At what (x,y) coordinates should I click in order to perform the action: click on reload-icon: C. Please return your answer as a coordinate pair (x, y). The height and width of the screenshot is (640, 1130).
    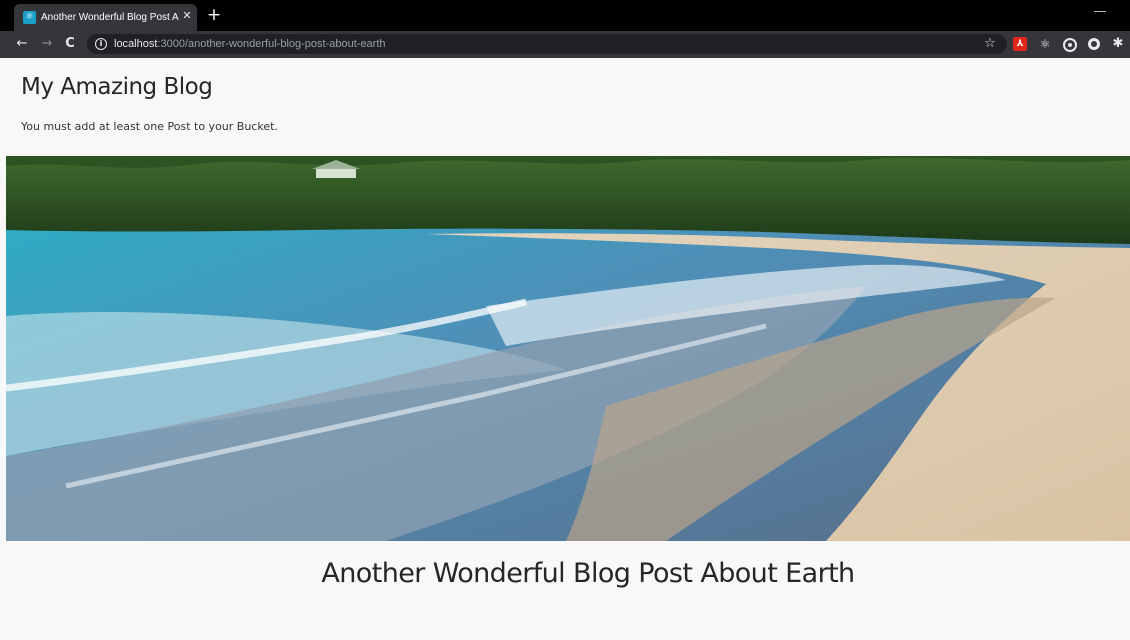
    Looking at the image, I should click on (70, 44).